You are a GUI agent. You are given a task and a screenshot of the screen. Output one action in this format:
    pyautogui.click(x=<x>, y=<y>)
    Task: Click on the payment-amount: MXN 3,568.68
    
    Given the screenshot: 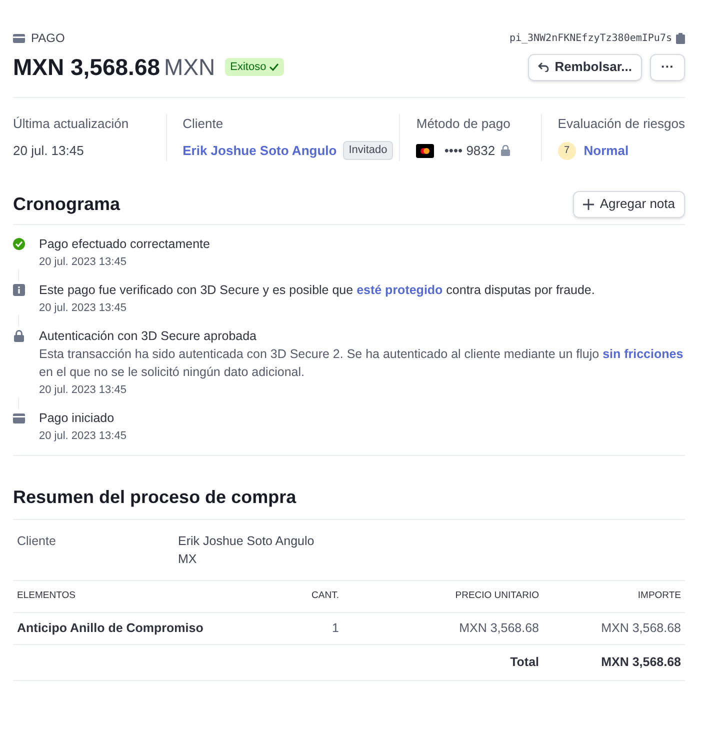 What is the action you would take?
    pyautogui.click(x=86, y=67)
    